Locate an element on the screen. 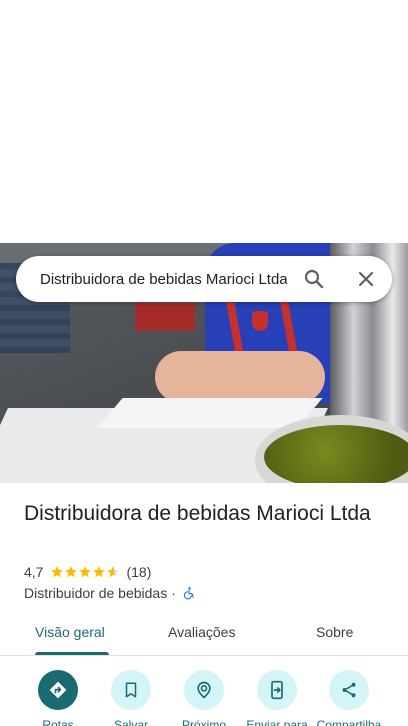  rating-value: 4,7 is located at coordinates (34, 572).